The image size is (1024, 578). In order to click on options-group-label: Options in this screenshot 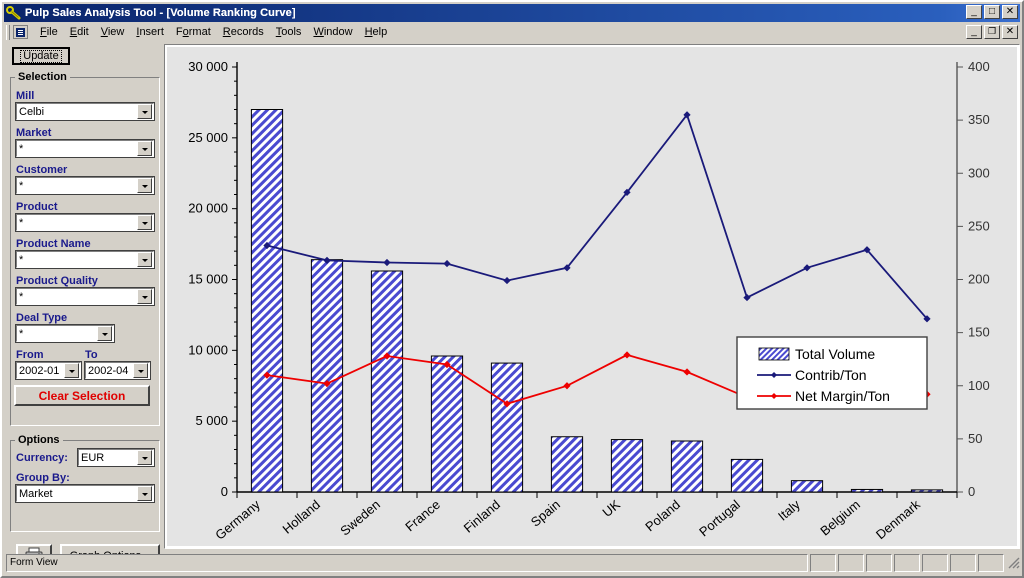, I will do `click(39, 440)`.